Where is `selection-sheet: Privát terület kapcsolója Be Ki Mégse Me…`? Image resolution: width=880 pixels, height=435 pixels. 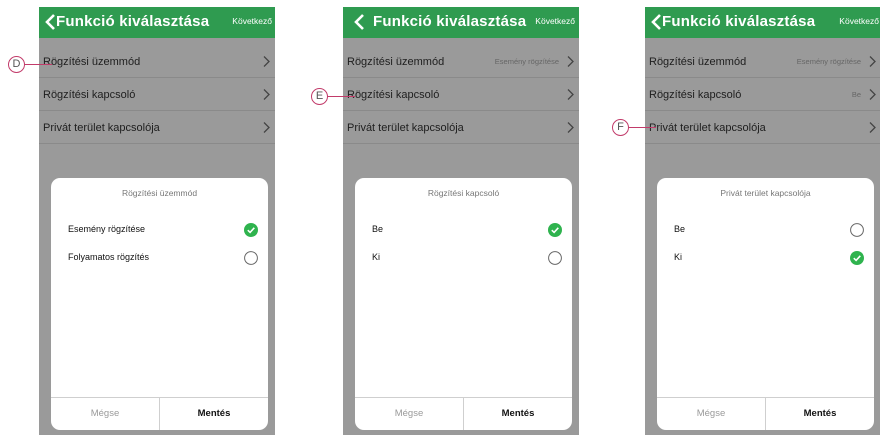
selection-sheet: Privát terület kapcsolója Be Ki Mégse Me… is located at coordinates (765, 304).